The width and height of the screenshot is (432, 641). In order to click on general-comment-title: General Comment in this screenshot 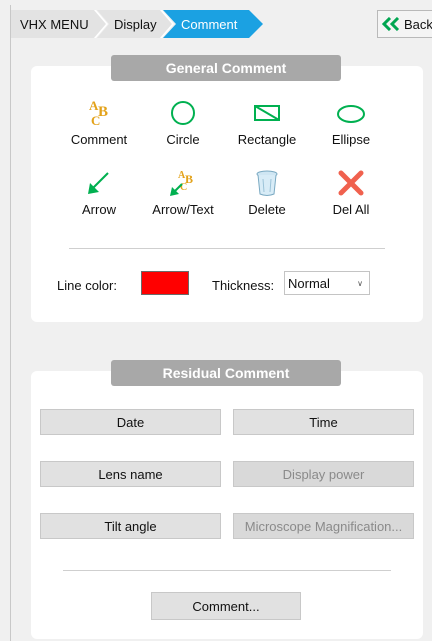, I will do `click(226, 68)`.